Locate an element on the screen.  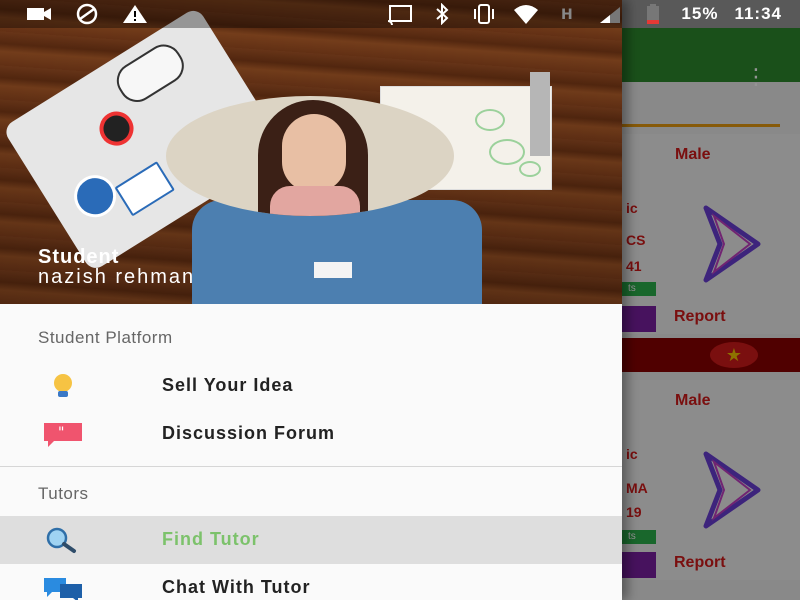
menu-item-label: Sell Your Idea is located at coordinates (228, 385).